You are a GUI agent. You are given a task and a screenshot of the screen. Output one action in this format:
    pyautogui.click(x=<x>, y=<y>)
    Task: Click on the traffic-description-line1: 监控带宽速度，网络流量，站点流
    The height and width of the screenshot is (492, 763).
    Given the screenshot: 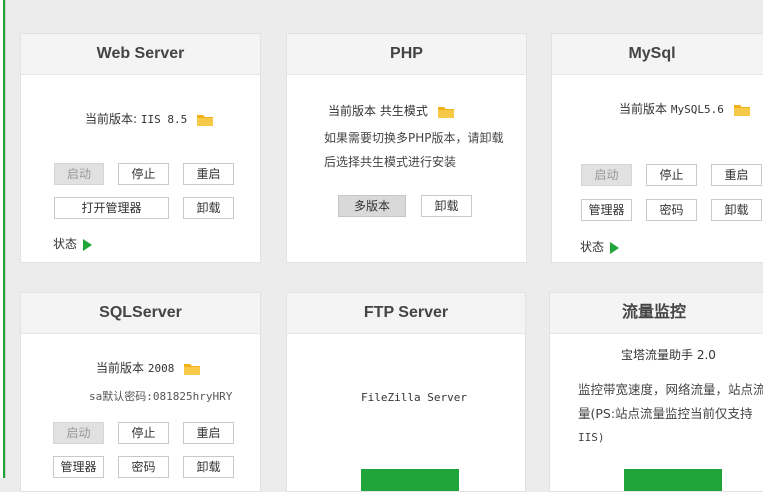 What is the action you would take?
    pyautogui.click(x=670, y=389)
    